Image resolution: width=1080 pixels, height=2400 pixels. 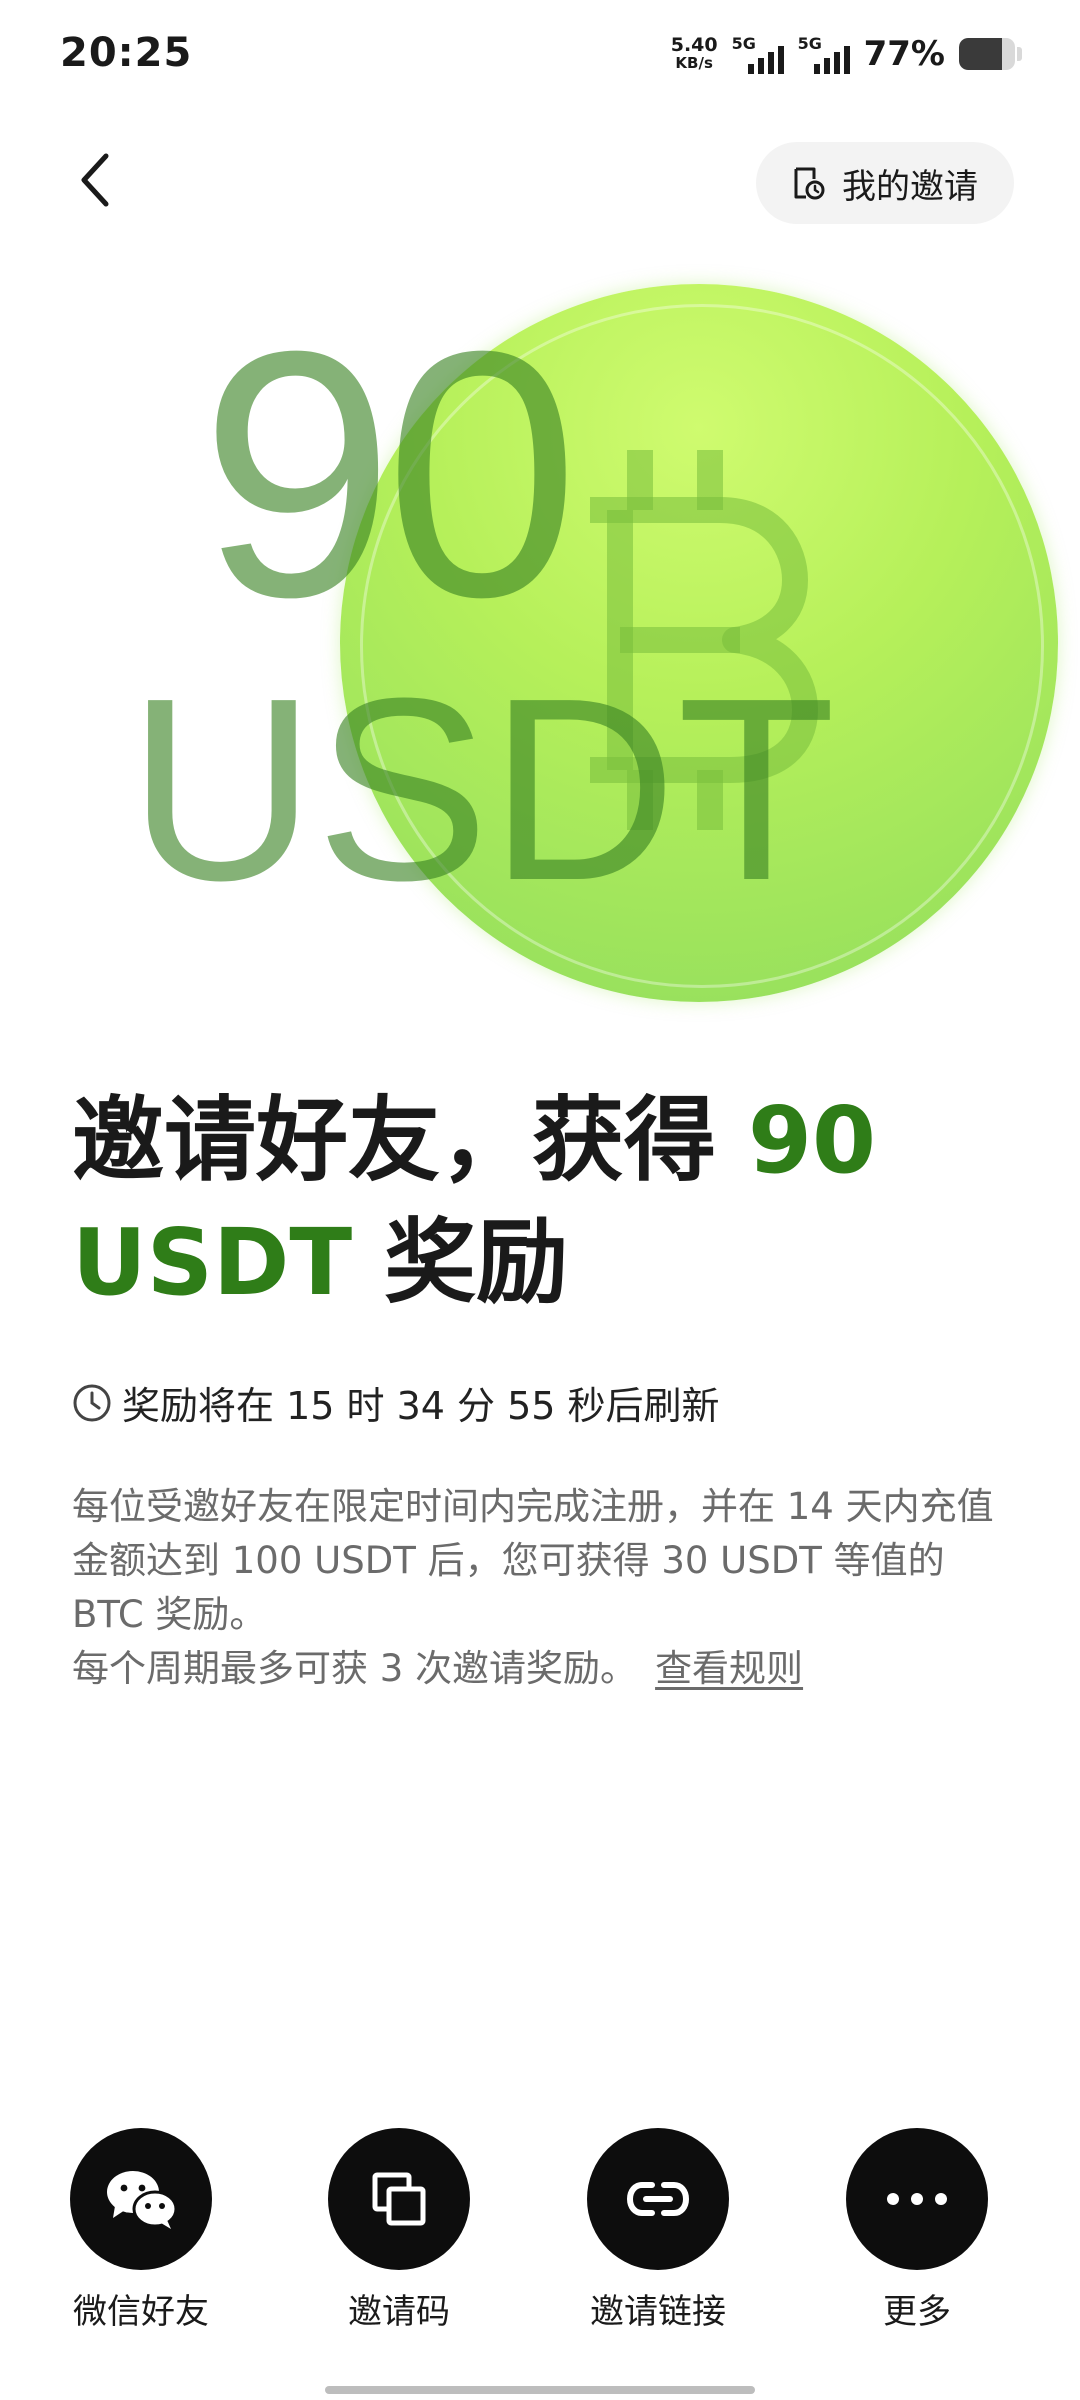 What do you see at coordinates (542, 1202) in the screenshot?
I see `page-title: 邀请好友，获得 90 USDT 奖励` at bounding box center [542, 1202].